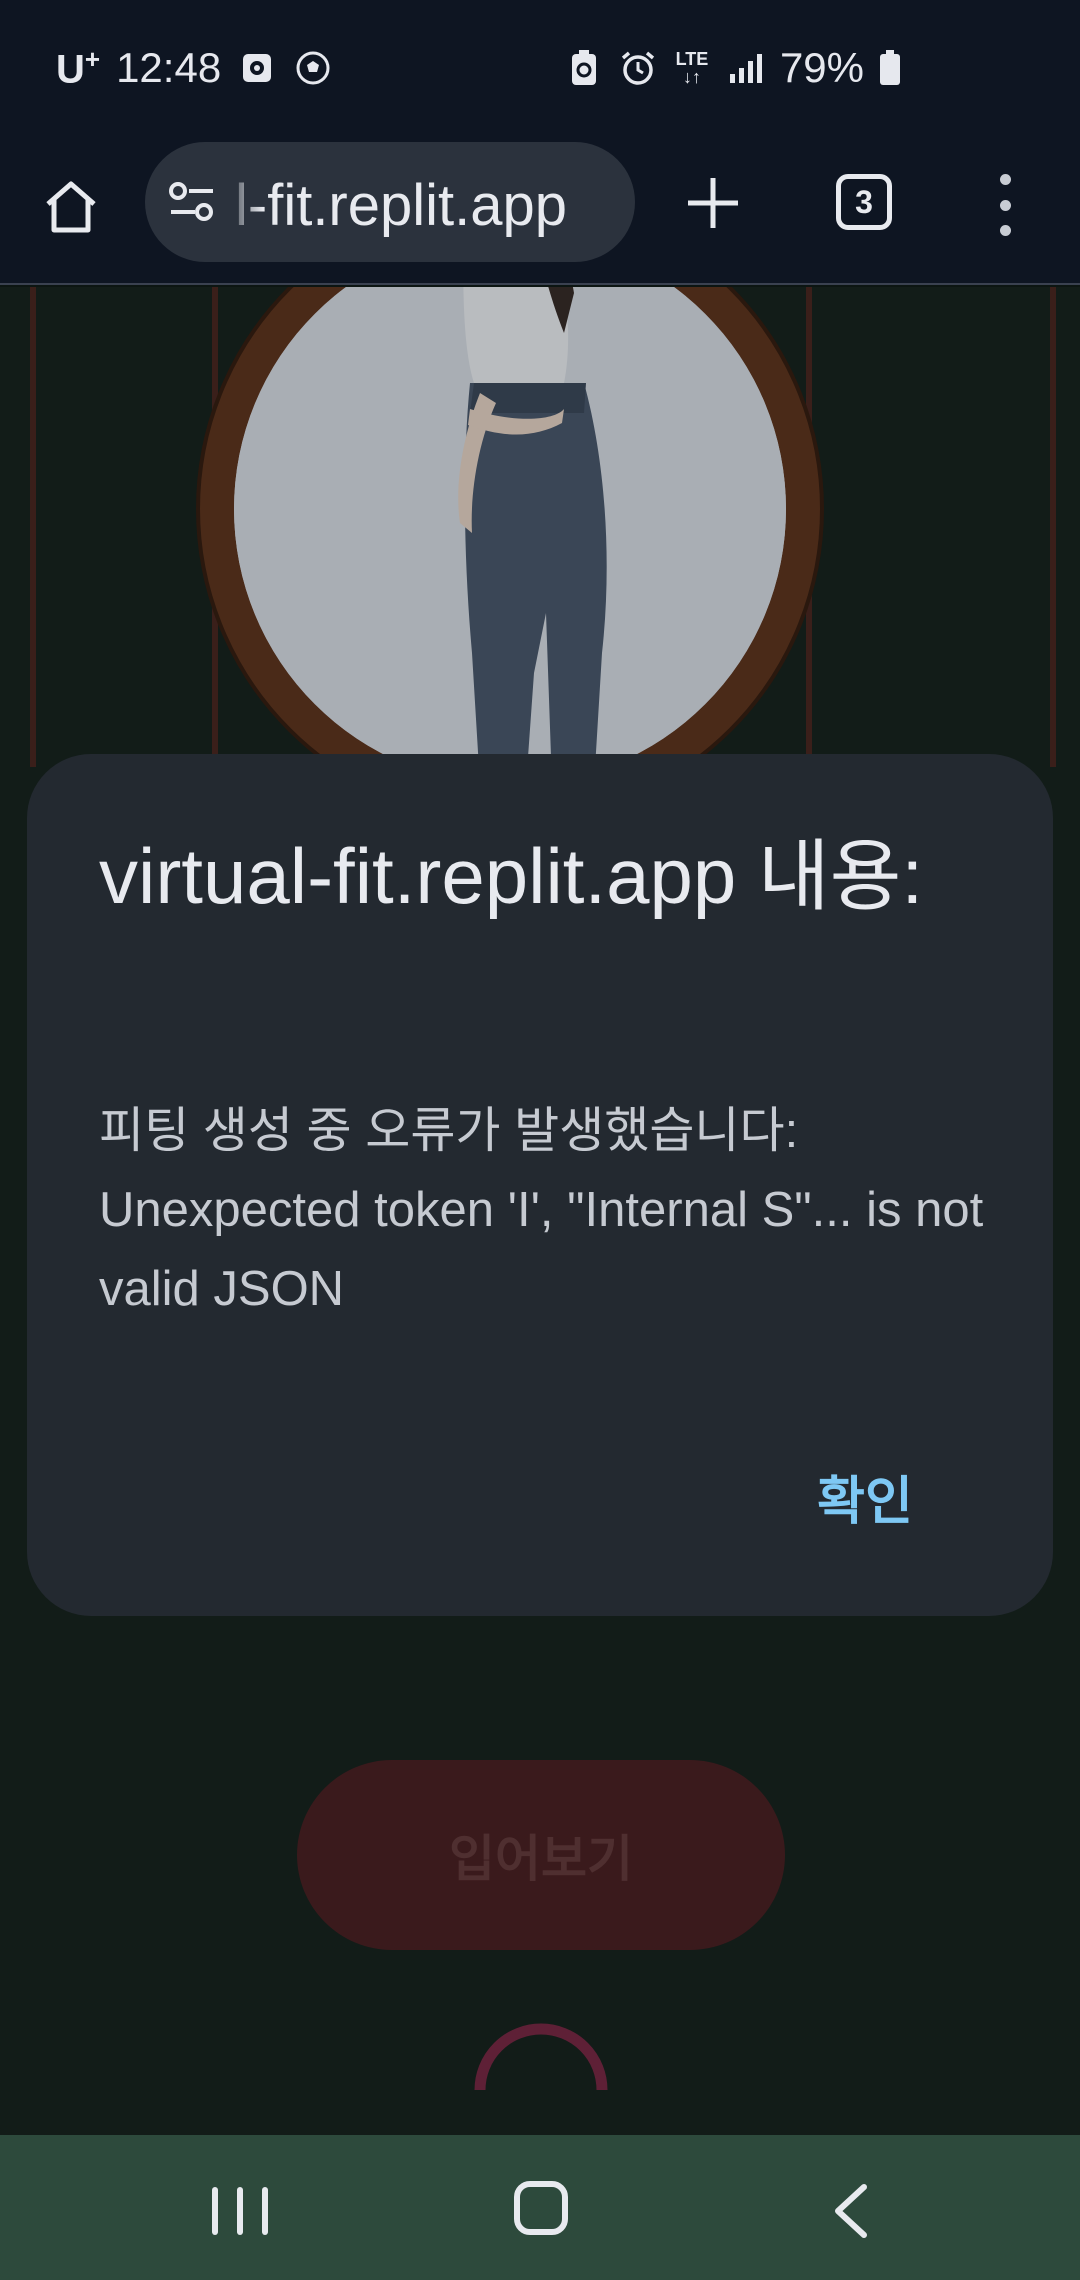  Describe the element at coordinates (511, 876) in the screenshot. I see `dialog-title: virtual-fit.replit.app 내용:` at that location.